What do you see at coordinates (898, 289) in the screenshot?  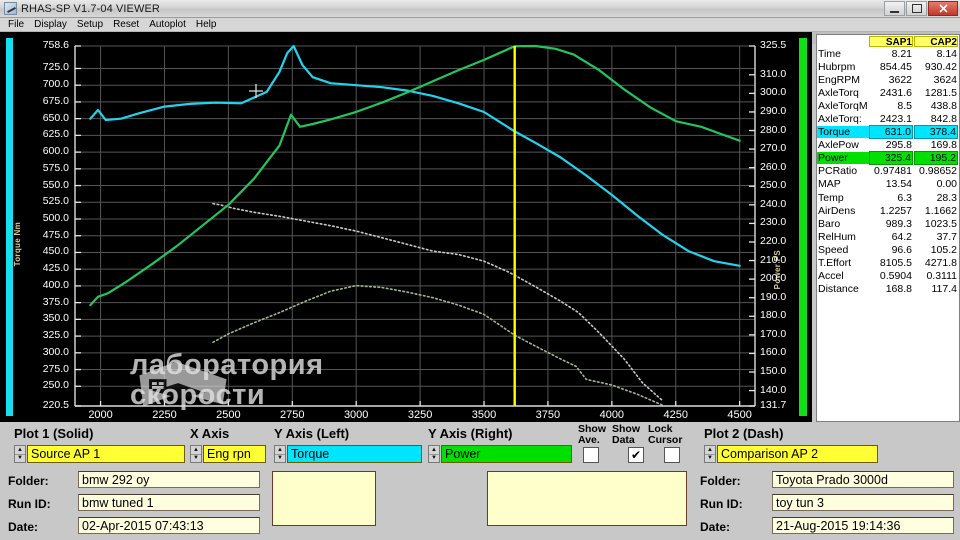 I see `readout-value-sap1: 168.8` at bounding box center [898, 289].